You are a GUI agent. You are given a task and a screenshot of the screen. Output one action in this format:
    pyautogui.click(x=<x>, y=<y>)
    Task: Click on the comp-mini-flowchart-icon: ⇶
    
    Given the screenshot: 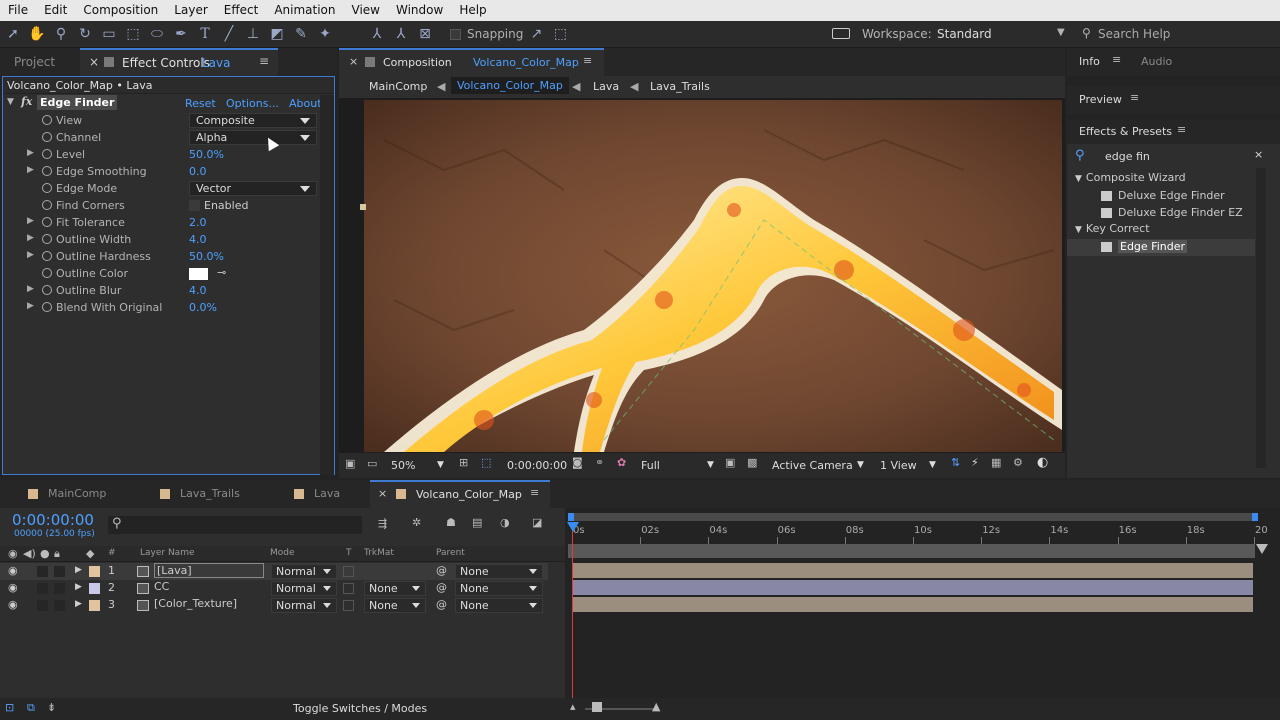 What is the action you would take?
    pyautogui.click(x=382, y=523)
    